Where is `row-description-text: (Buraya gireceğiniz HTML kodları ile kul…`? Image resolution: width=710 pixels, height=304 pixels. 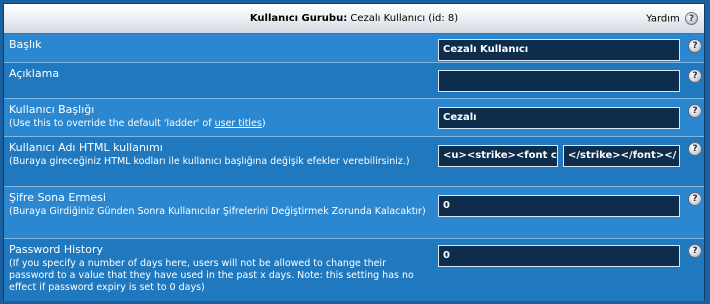
row-description-text: (Buraya gireceğiniz HTML kodları ile kul… is located at coordinates (209, 161).